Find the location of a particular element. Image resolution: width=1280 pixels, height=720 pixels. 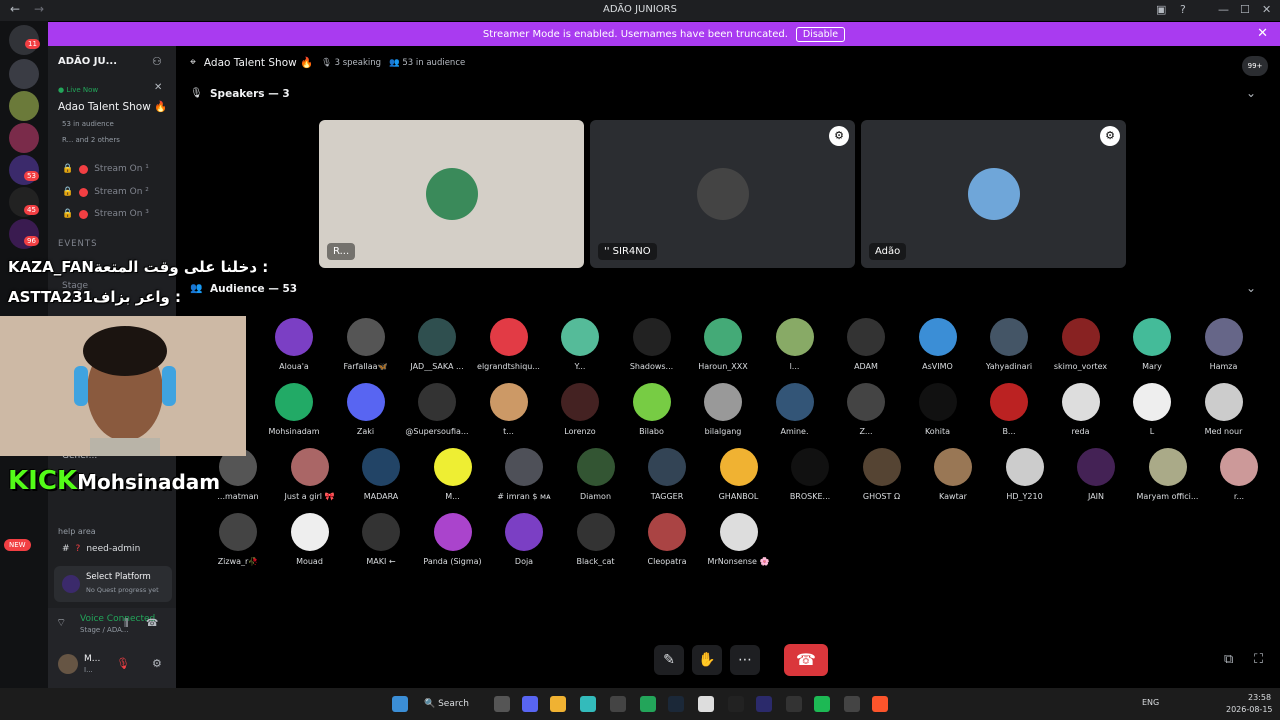

whatsapp-icon is located at coordinates (648, 704).